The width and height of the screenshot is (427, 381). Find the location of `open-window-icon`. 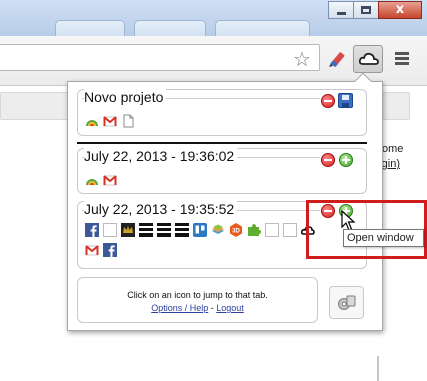

open-window-icon is located at coordinates (346, 160).